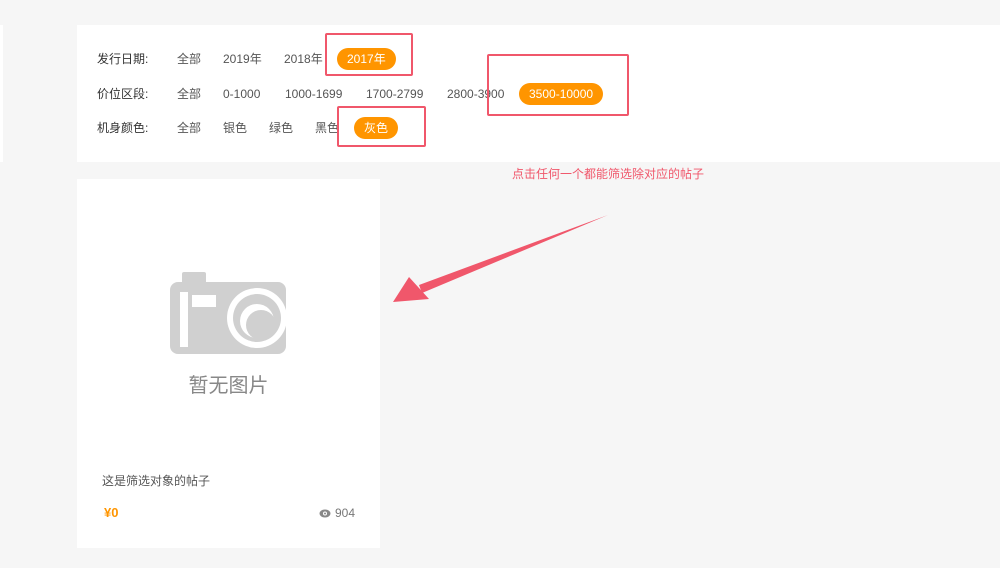 This screenshot has width=1000, height=568. Describe the element at coordinates (123, 94) in the screenshot. I see `filter-label-price-range: 价位区段:` at that location.